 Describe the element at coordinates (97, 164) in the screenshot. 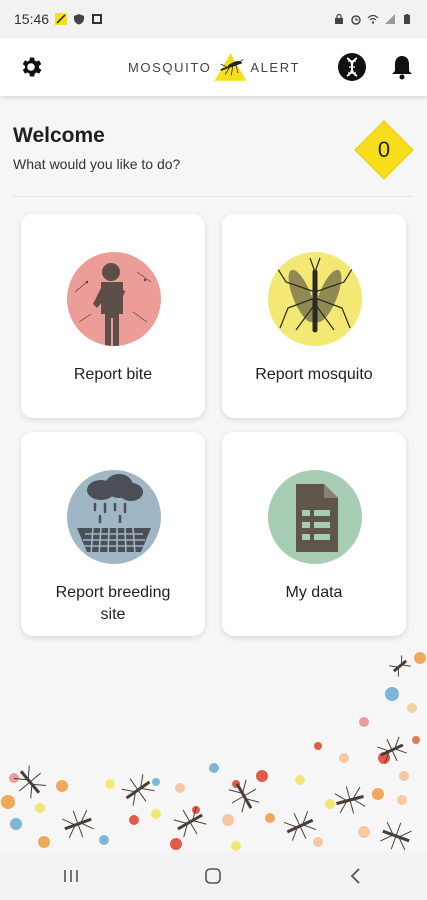

I see `welcome-subtitle: What would you like to do?` at that location.